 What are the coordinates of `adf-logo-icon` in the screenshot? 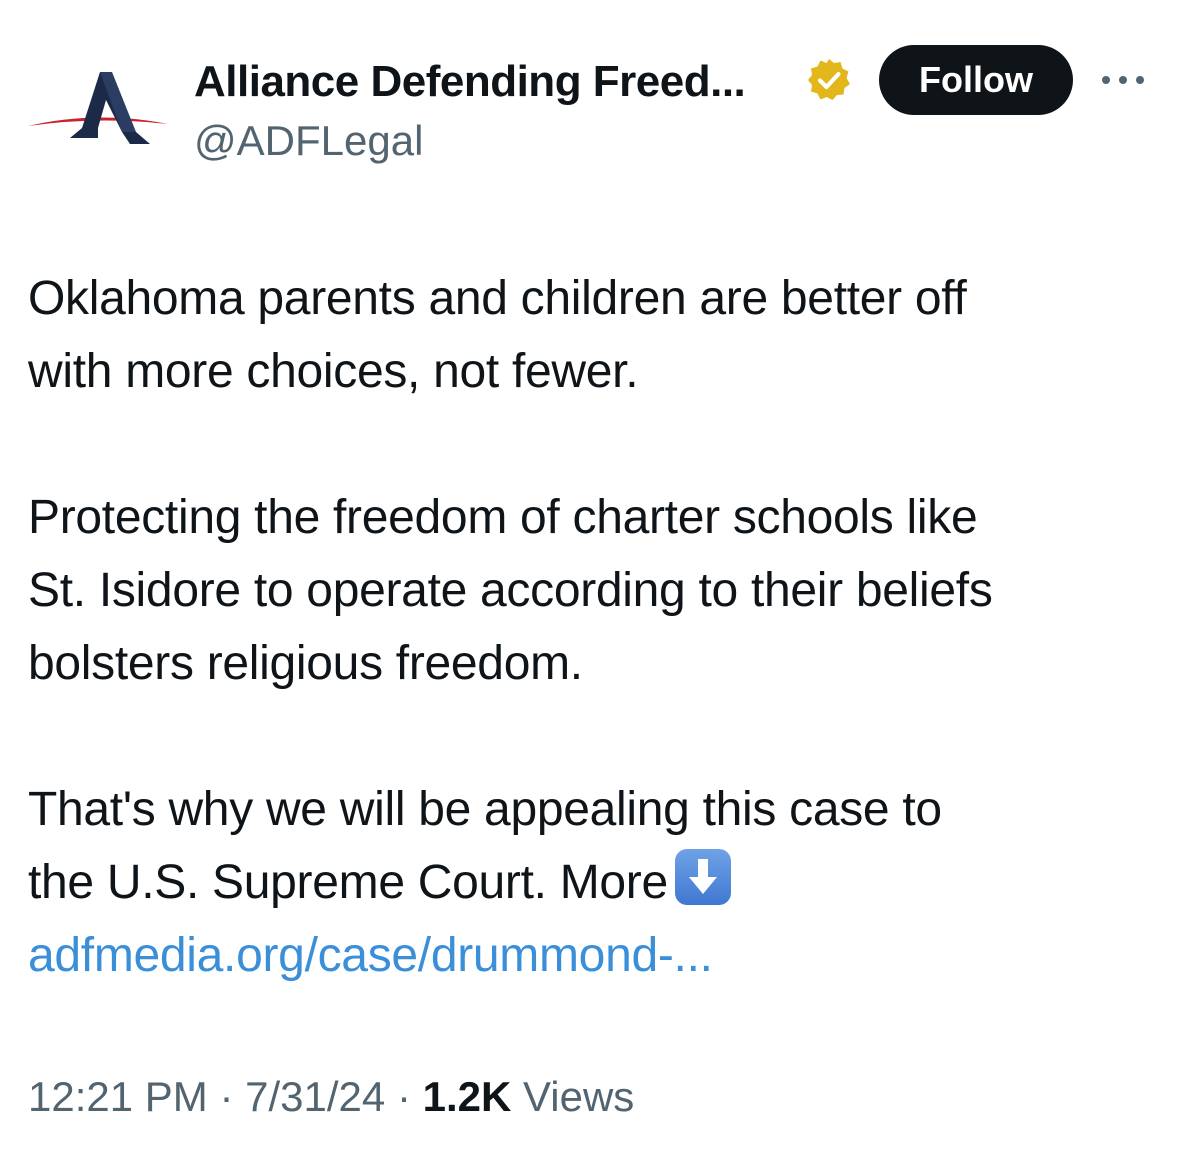 It's located at (98, 104).